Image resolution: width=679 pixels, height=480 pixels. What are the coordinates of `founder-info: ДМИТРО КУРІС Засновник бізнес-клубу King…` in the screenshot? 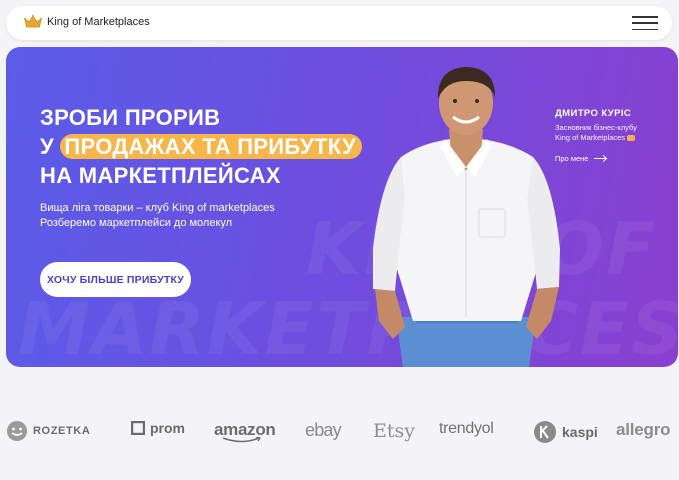 It's located at (596, 135).